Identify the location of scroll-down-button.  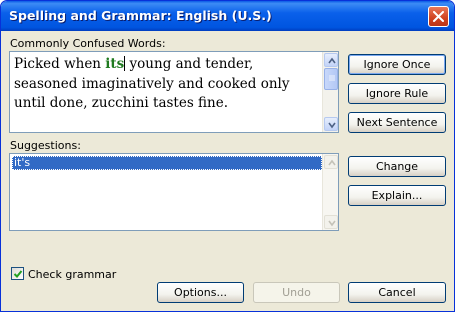
(331, 124).